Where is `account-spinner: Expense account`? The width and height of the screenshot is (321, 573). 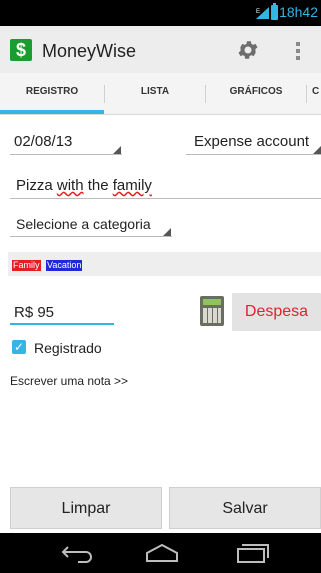
account-spinner: Expense account is located at coordinates (251, 141).